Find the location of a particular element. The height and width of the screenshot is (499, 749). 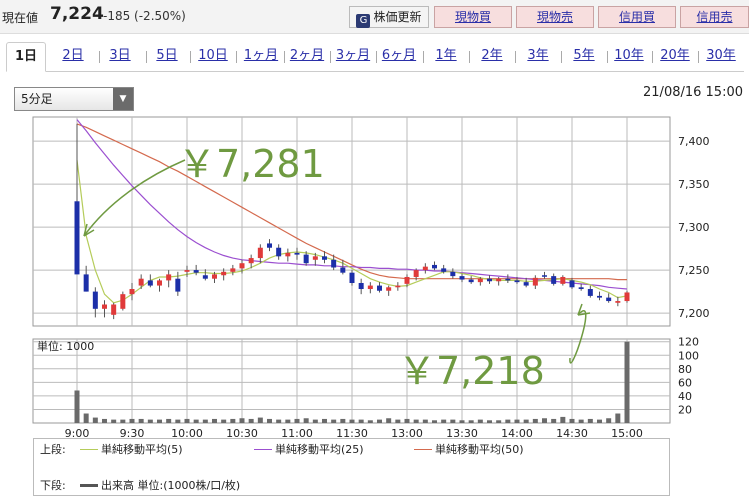

legend-lower-label: 下段: is located at coordinates (53, 485).